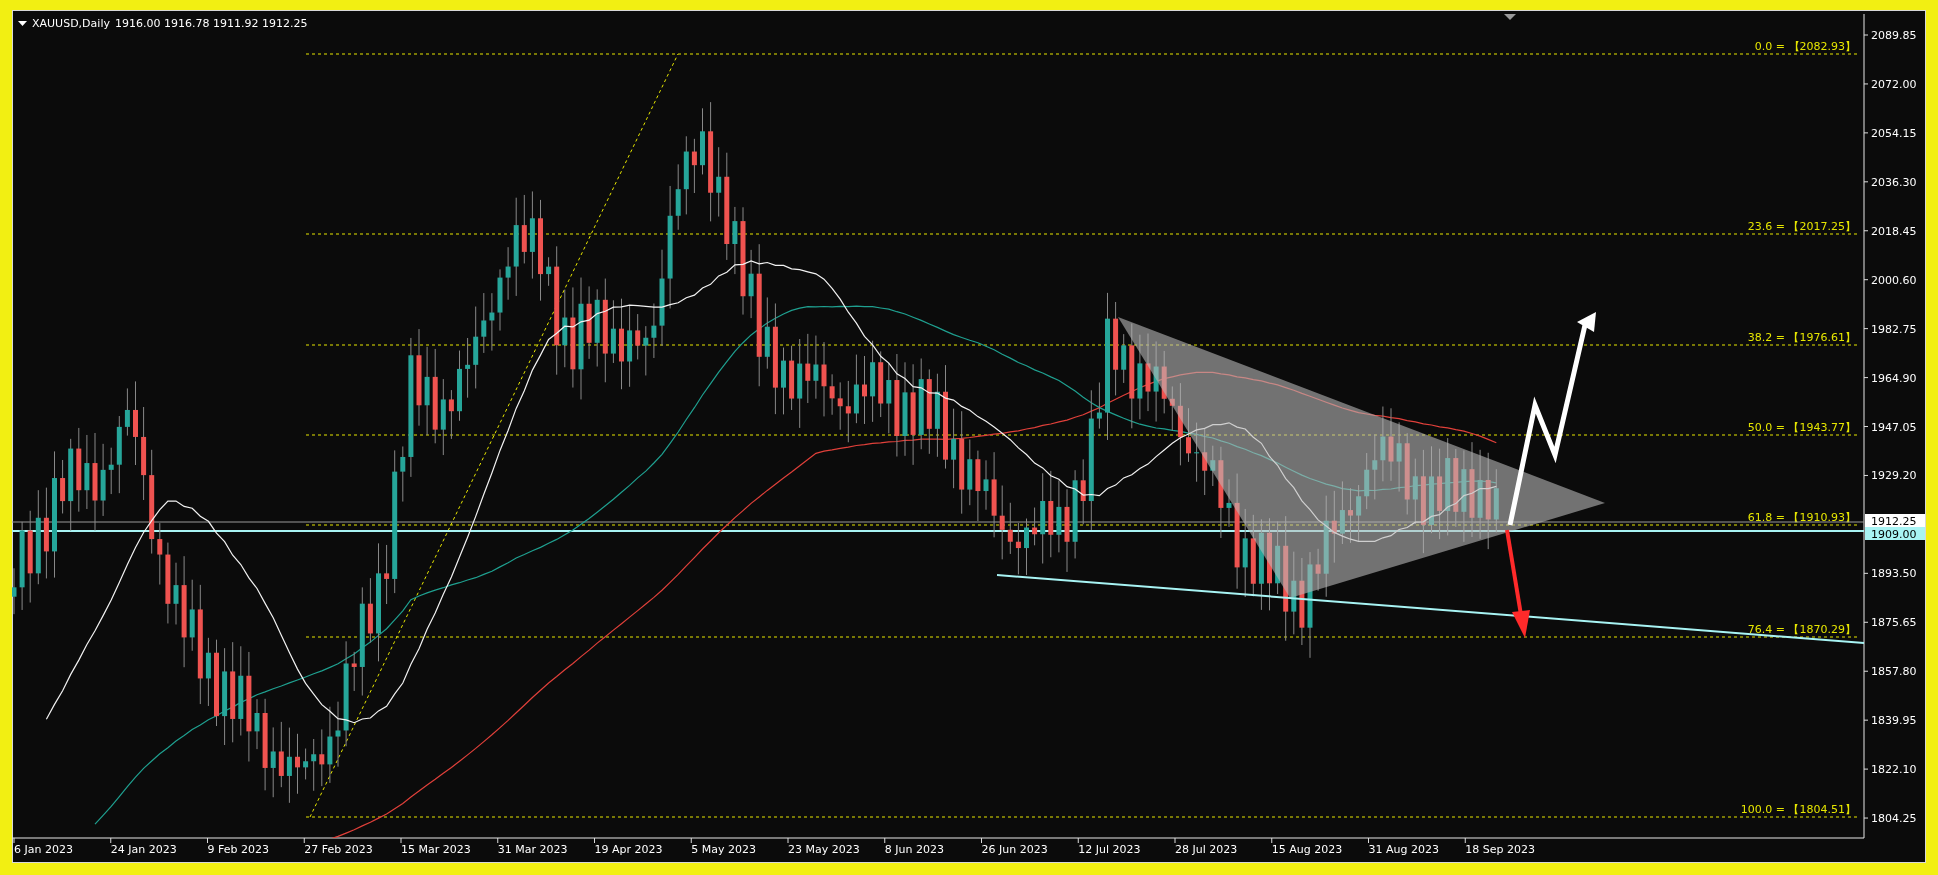  What do you see at coordinates (1805, 46) in the screenshot?
I see `fibonacci-level-label: 0.0 = 【2082.93】` at bounding box center [1805, 46].